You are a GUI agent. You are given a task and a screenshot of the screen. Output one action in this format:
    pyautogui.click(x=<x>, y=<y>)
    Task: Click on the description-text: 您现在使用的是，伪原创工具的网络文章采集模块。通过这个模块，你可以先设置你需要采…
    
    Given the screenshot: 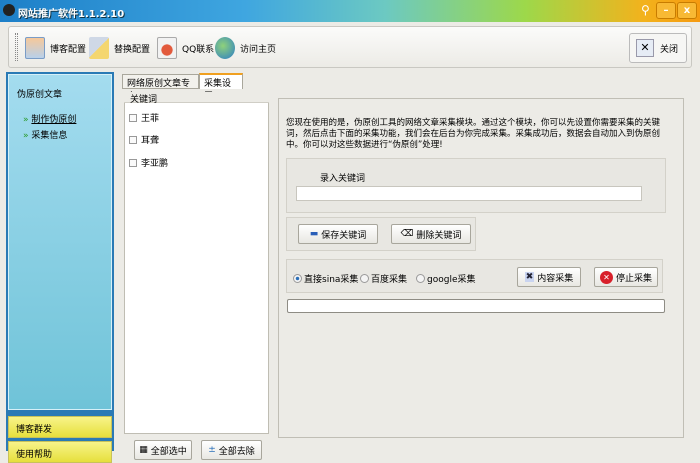 What is the action you would take?
    pyautogui.click(x=473, y=134)
    